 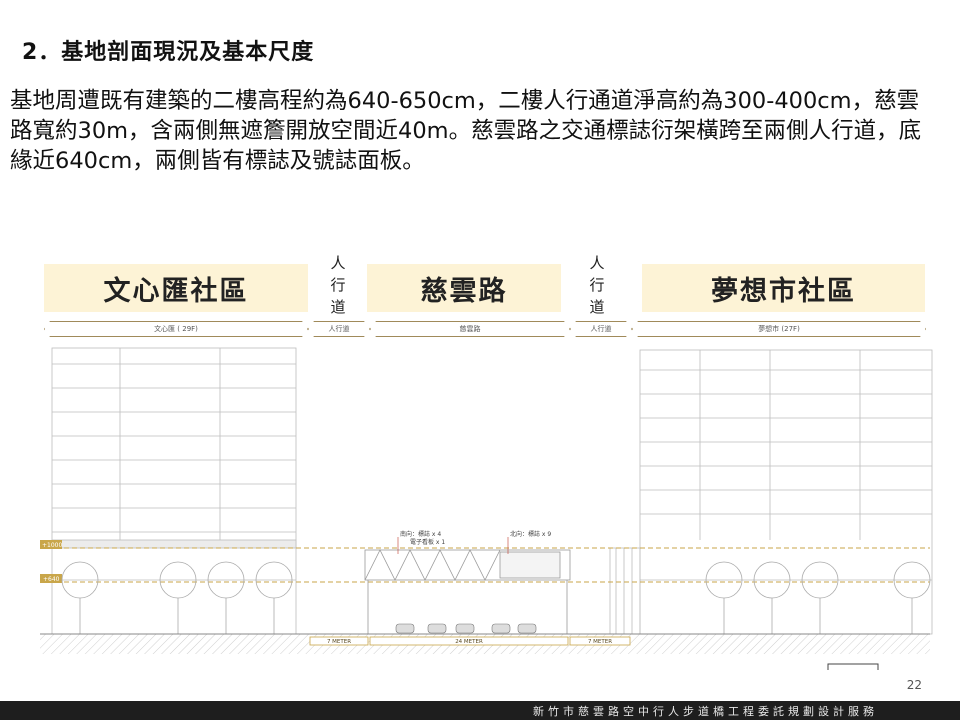 I want to click on dim-sidewalk-left: 人行道, so click(x=339, y=329).